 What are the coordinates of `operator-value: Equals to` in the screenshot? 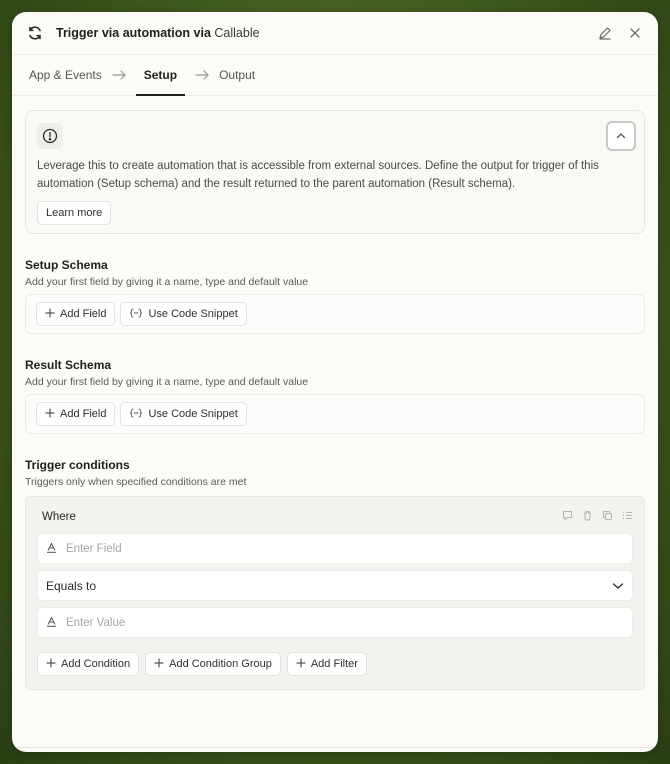 It's located at (71, 585).